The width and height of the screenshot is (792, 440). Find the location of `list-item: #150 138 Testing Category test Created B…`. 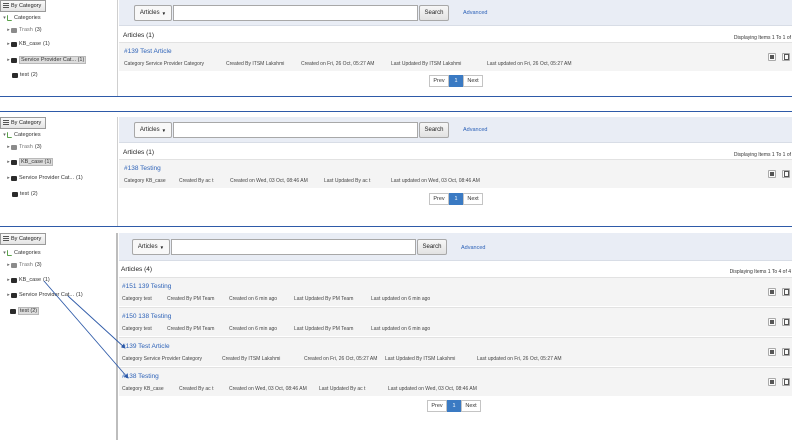

list-item: #150 138 Testing Category test Created B… is located at coordinates (455, 321).